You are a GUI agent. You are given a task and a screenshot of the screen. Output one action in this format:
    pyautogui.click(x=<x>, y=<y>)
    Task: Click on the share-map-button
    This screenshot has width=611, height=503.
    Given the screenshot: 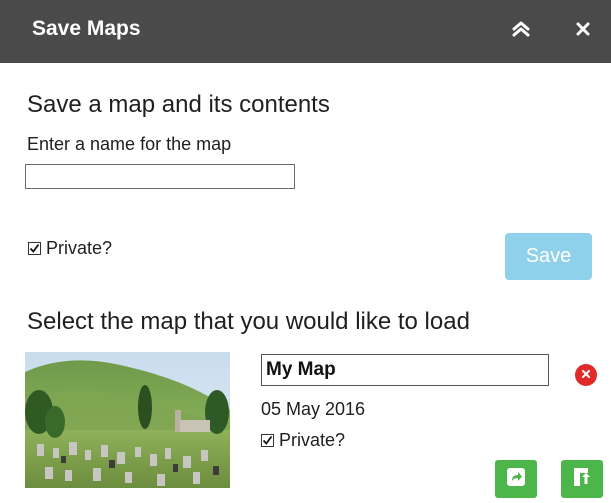 What is the action you would take?
    pyautogui.click(x=516, y=479)
    